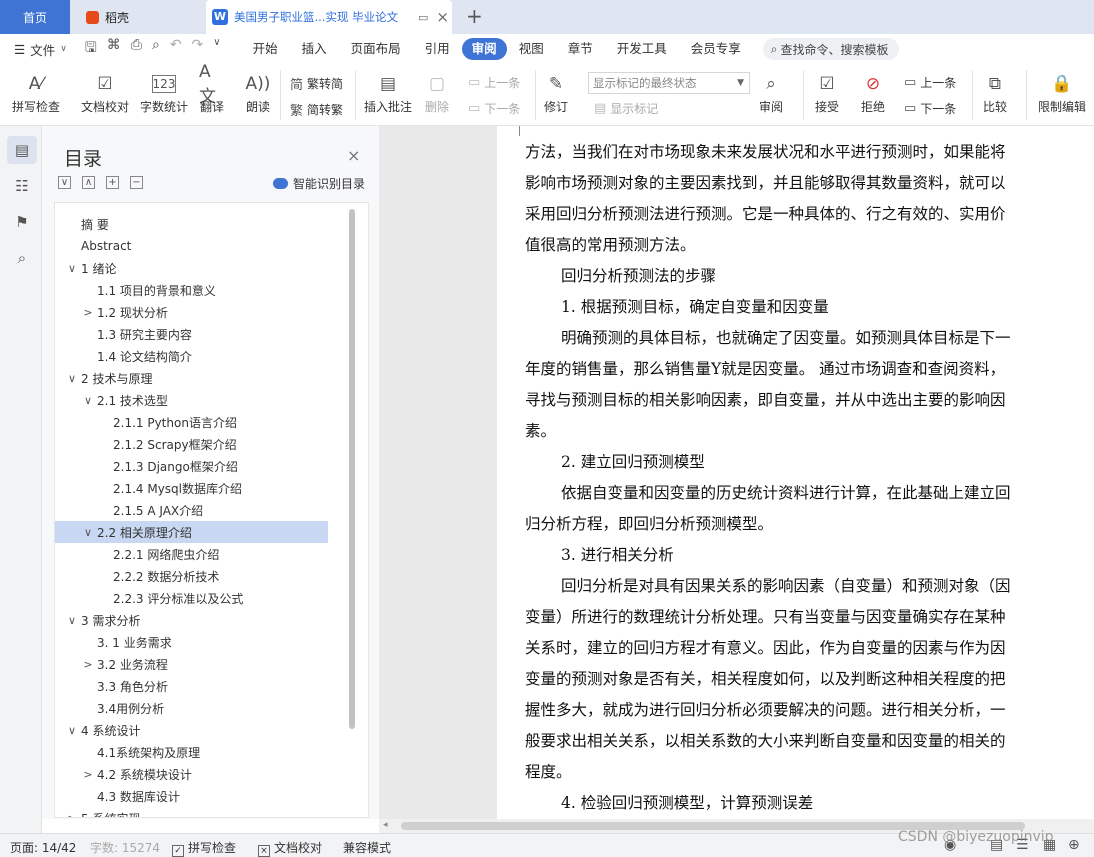 This screenshot has height=857, width=1094. What do you see at coordinates (123, 334) in the screenshot?
I see `toc-item: 1.3 研究主要内容` at bounding box center [123, 334].